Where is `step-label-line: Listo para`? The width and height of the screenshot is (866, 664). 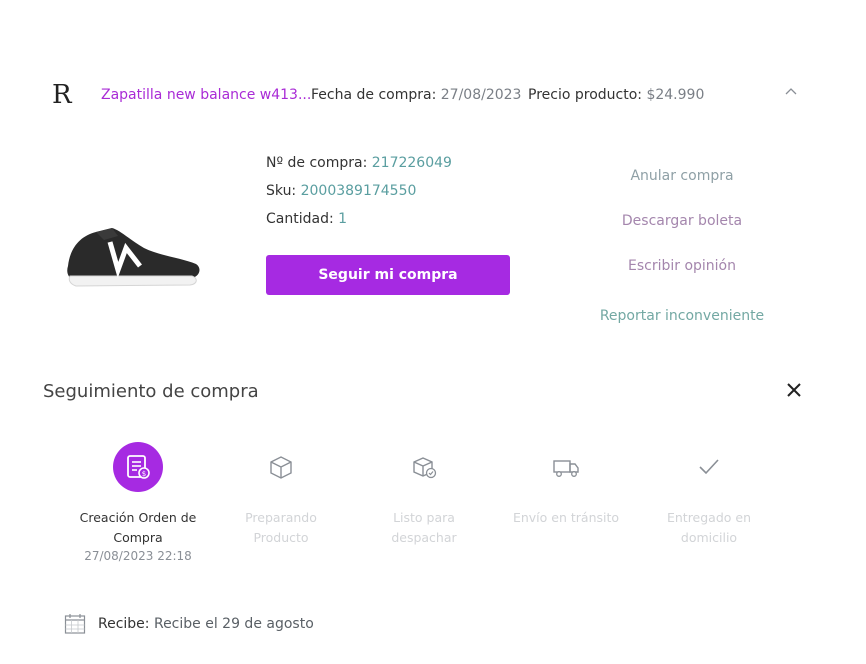 step-label-line: Listo para is located at coordinates (424, 517).